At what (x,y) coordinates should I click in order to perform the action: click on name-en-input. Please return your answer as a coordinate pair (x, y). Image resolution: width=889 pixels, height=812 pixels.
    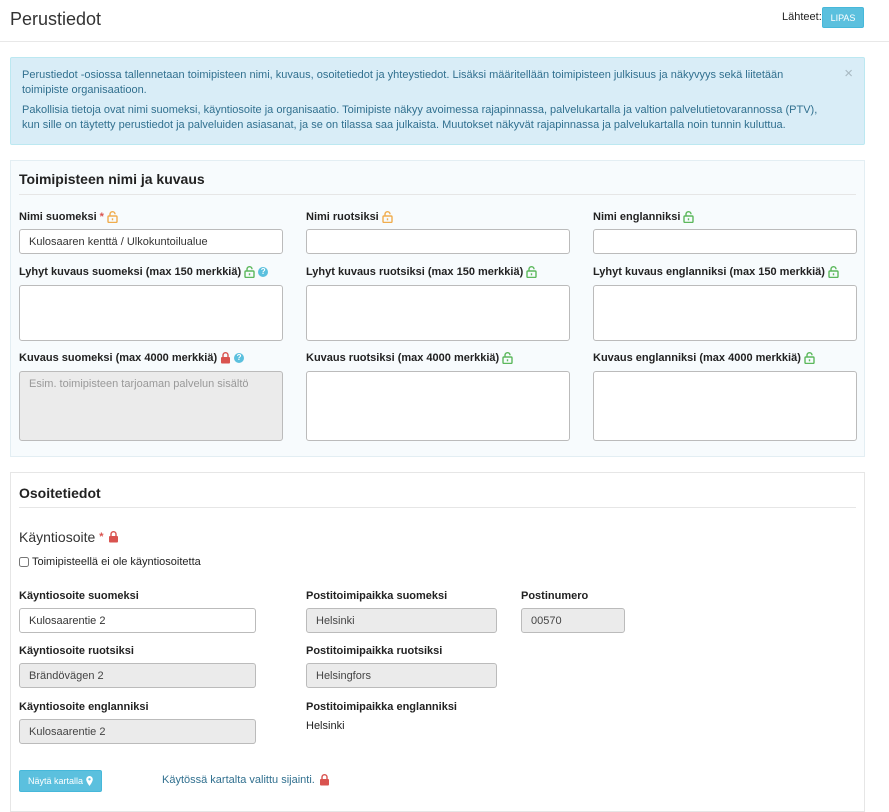
    Looking at the image, I should click on (725, 241).